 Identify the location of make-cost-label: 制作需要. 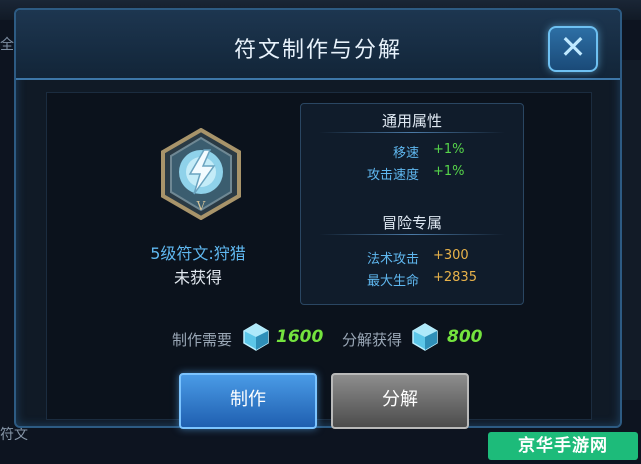
(202, 340).